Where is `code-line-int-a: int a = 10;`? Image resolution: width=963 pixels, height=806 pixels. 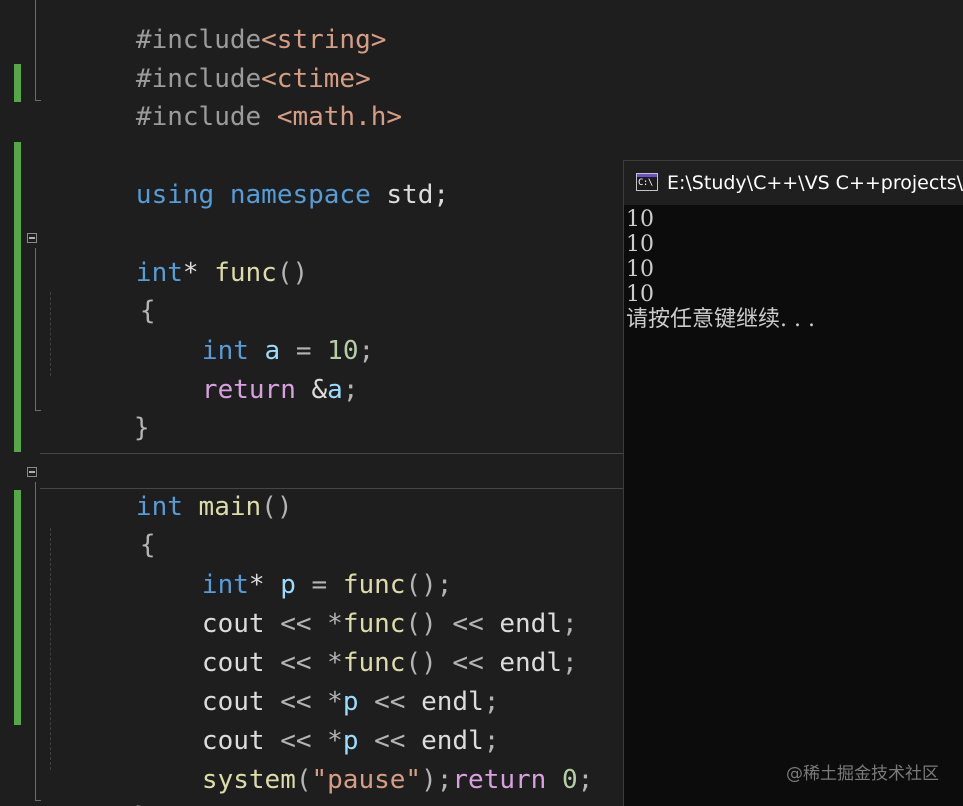 code-line-int-a: int a = 10; is located at coordinates (241, 331).